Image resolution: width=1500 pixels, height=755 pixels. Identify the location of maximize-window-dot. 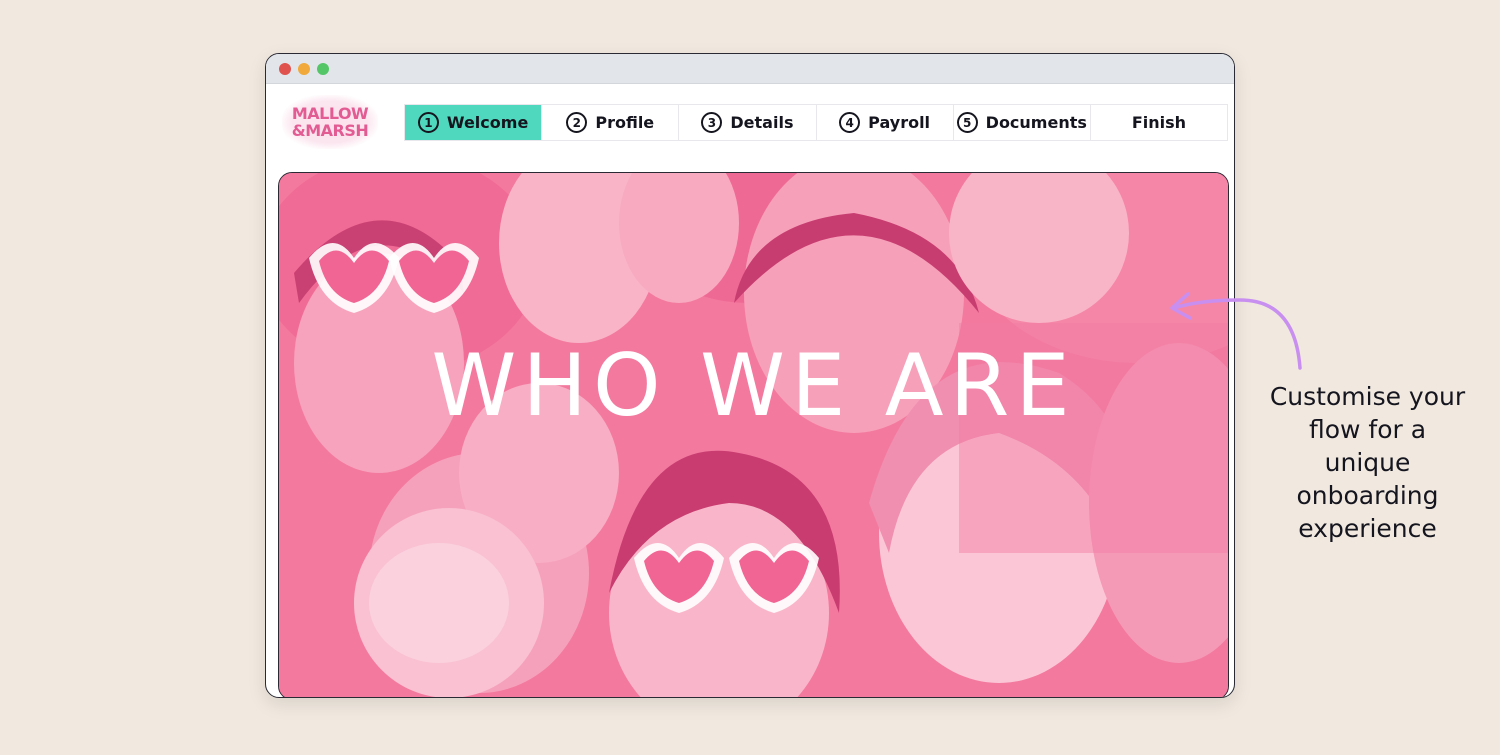
(323, 69).